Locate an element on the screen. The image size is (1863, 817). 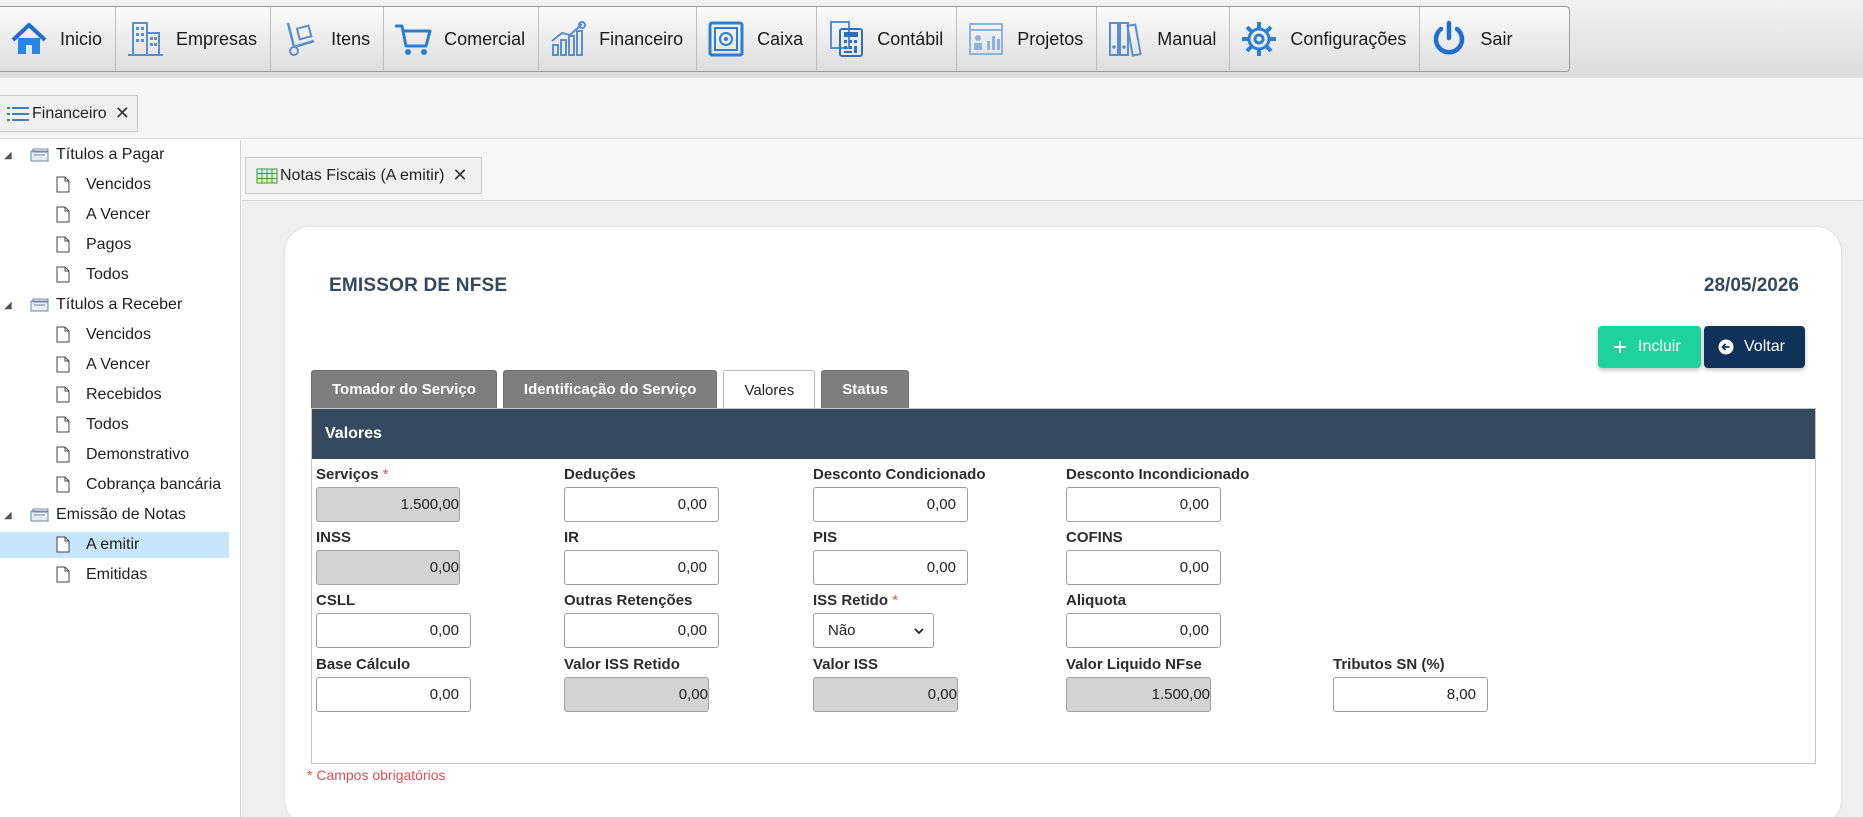
menu-comercial: Comercial is located at coordinates (462, 39).